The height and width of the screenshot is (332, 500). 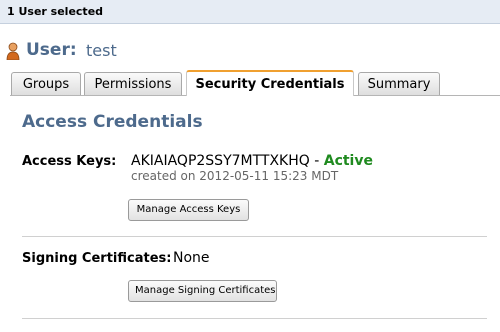 What do you see at coordinates (202, 291) in the screenshot?
I see `manage-signing-certificates-button: Manage Signing Certificates` at bounding box center [202, 291].